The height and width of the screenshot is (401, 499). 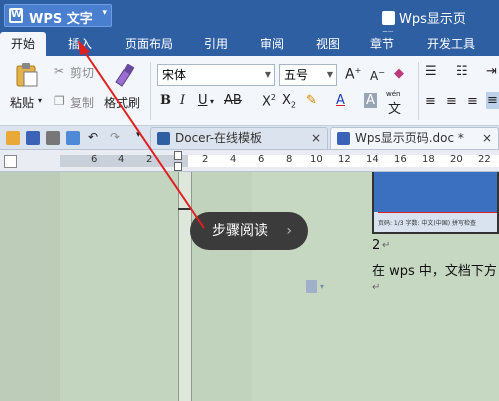 I want to click on annotation-arrow-line, so click(x=143, y=138).